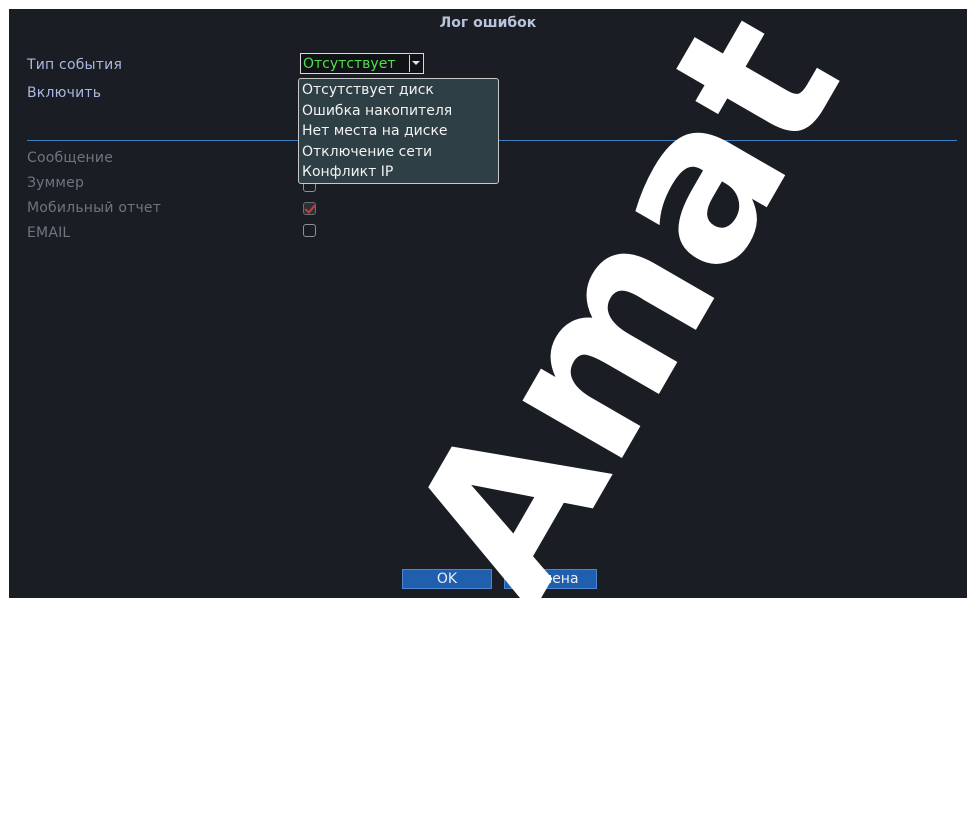 Image resolution: width=976 pixels, height=825 pixels. Describe the element at coordinates (70, 158) in the screenshot. I see `action-label-message: Сообщение` at that location.